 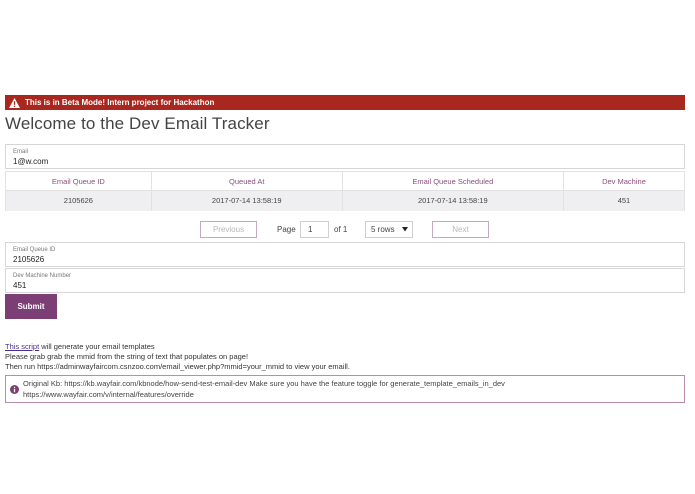 I want to click on email-queue-id-field: Email Queue ID 2105626, so click(x=345, y=254).